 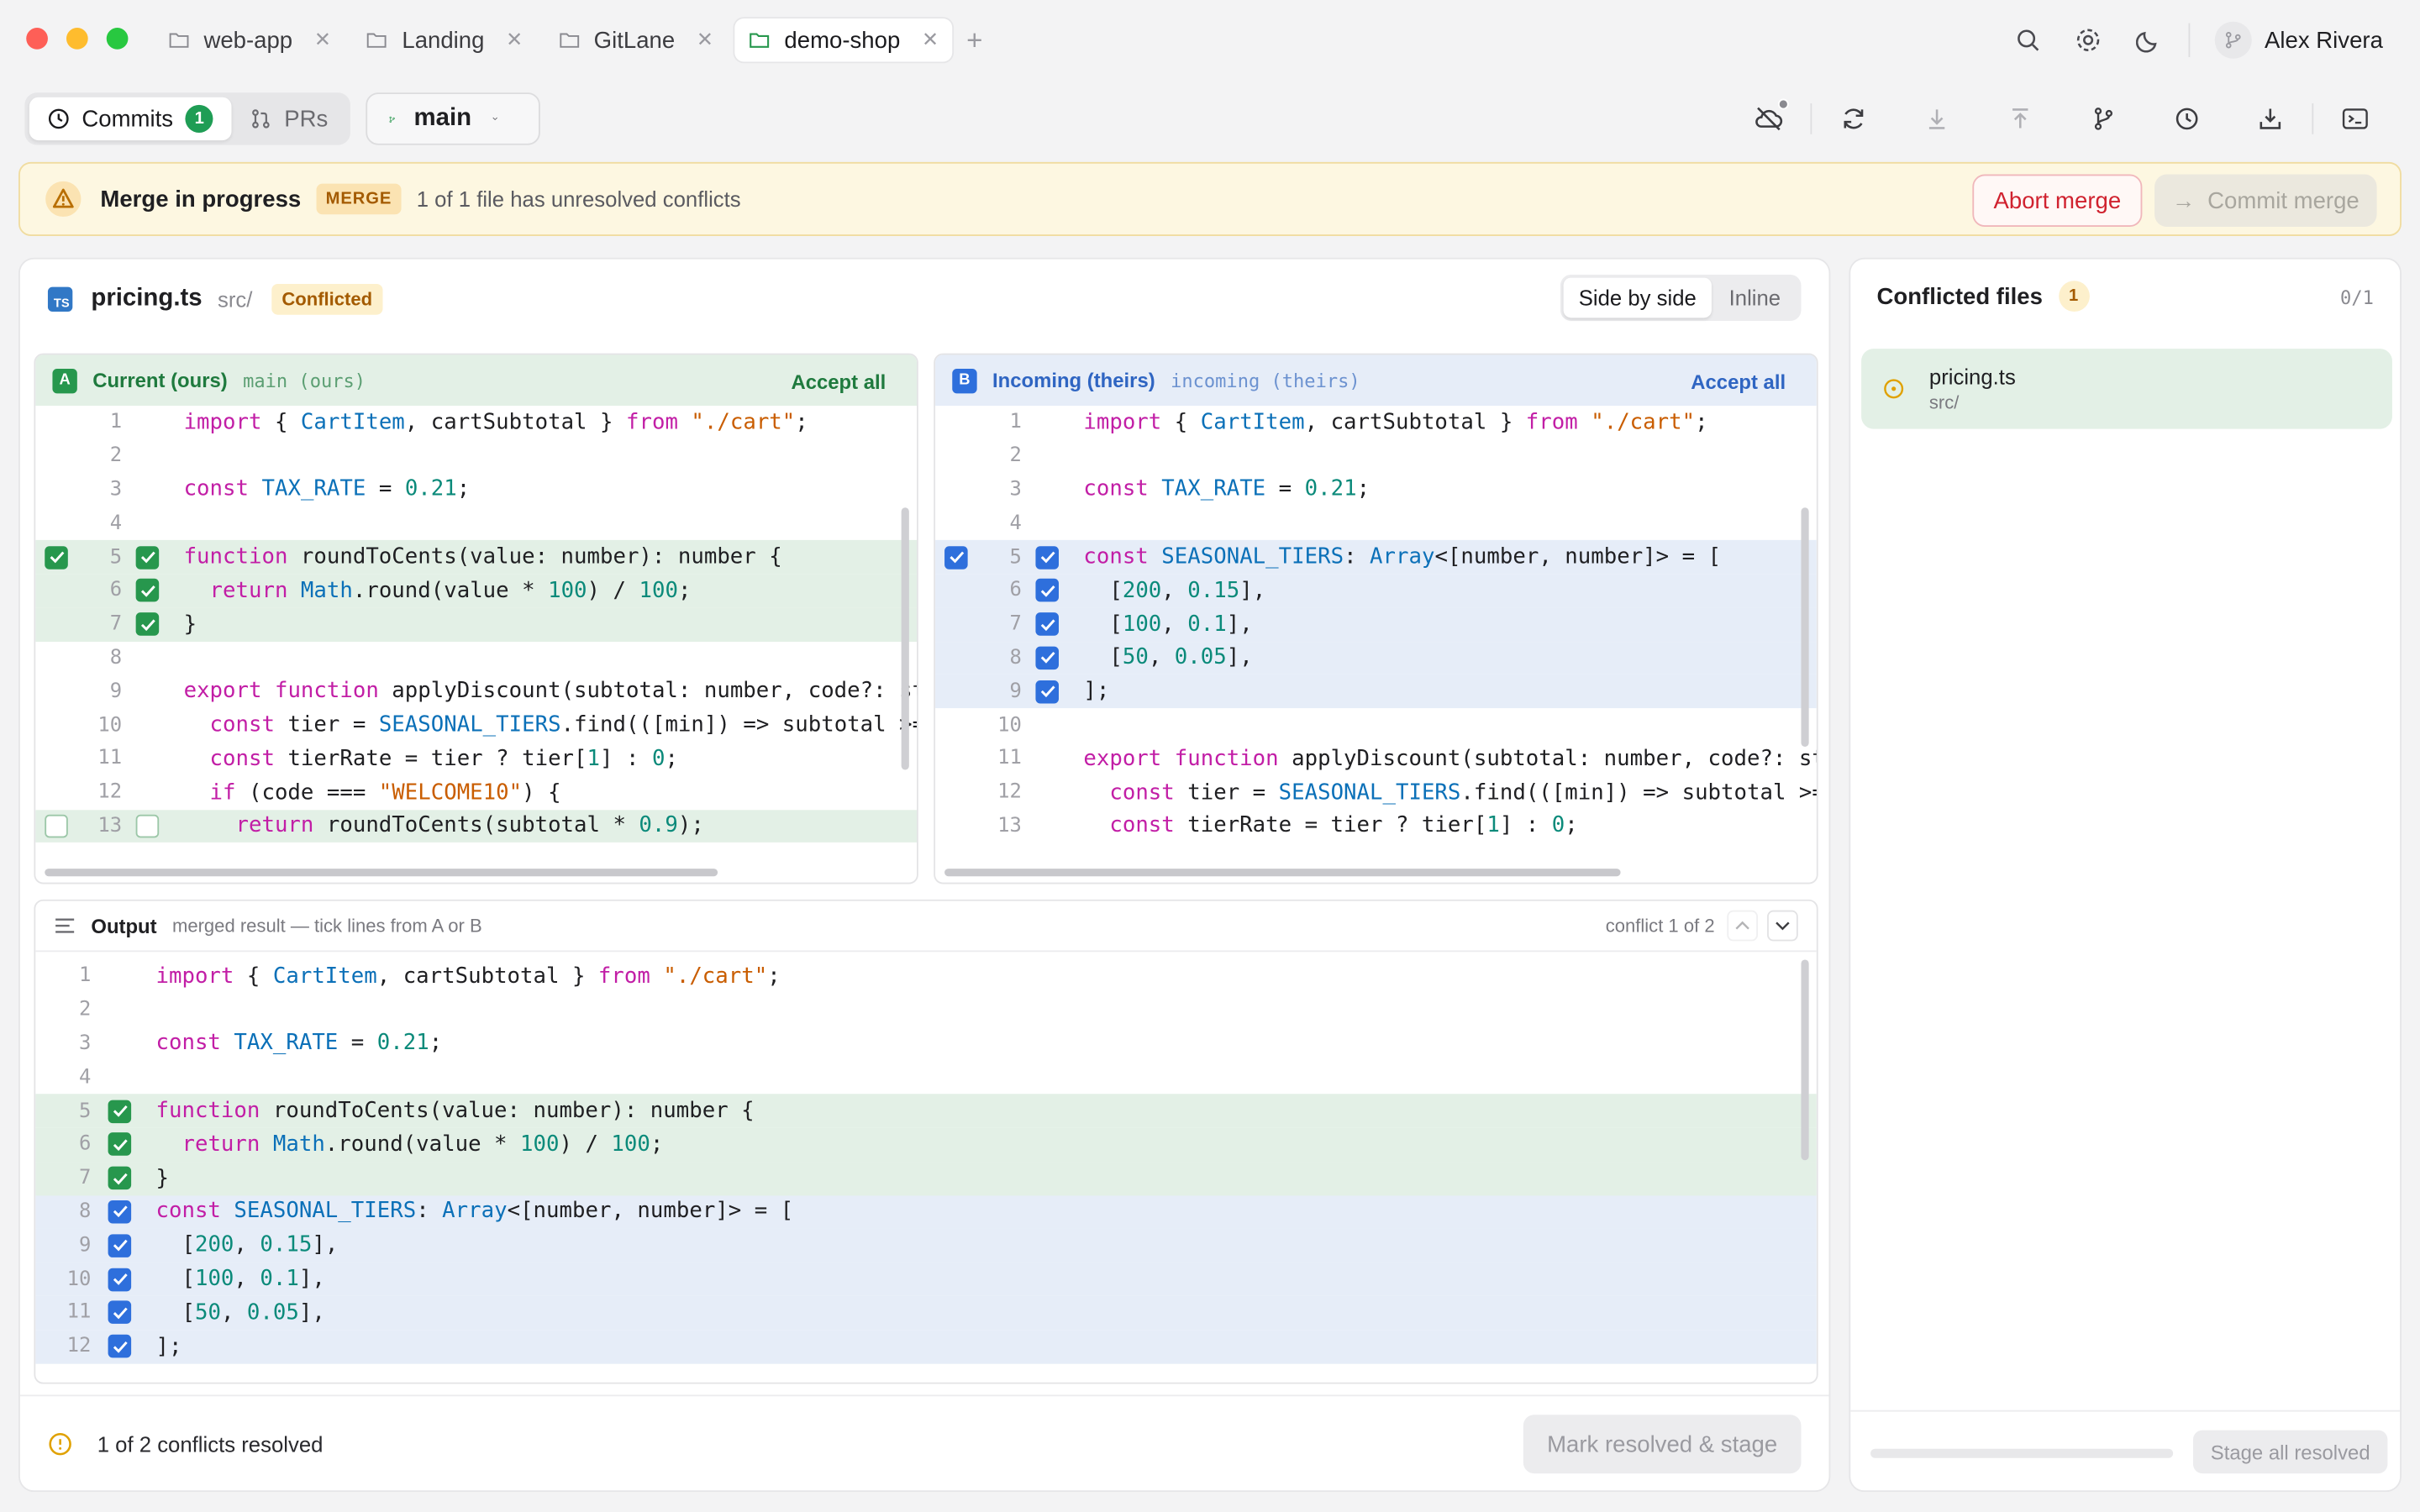 What do you see at coordinates (304, 380) in the screenshot?
I see `ours-subtitle: main (ours)` at bounding box center [304, 380].